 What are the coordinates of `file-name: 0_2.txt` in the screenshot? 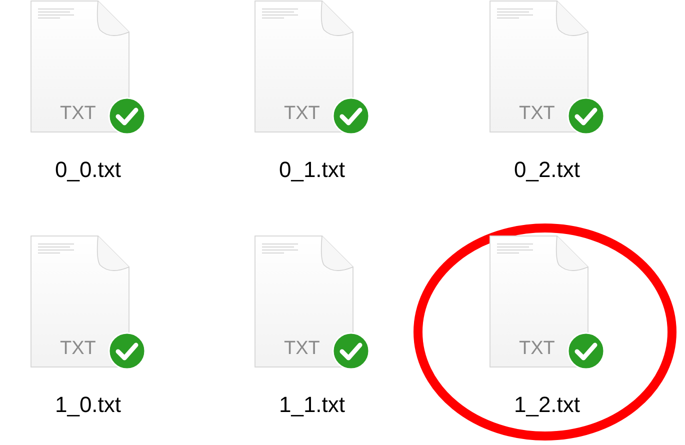 It's located at (547, 170).